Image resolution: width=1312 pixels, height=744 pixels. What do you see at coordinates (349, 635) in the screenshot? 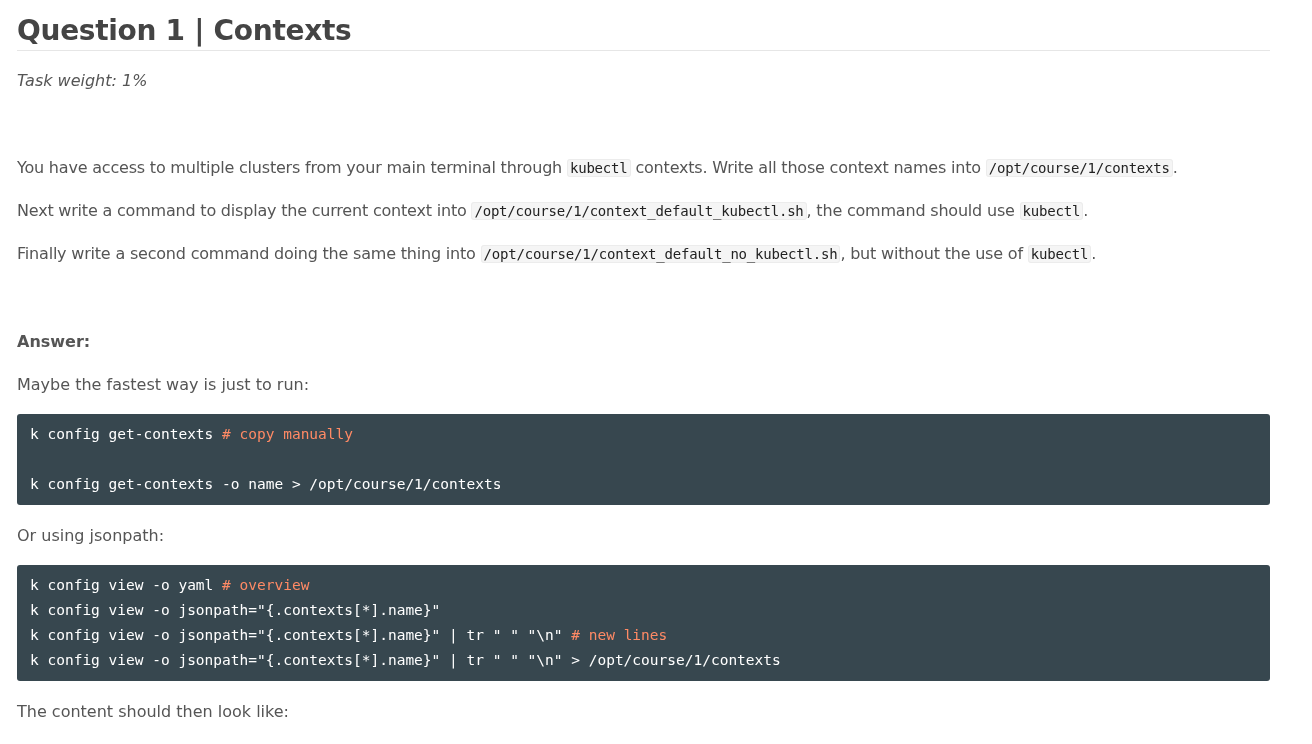
I see `code-line: k config view -o jsonpath="{.contexts[*].name}" | tr " " "\n" # new lines` at bounding box center [349, 635].